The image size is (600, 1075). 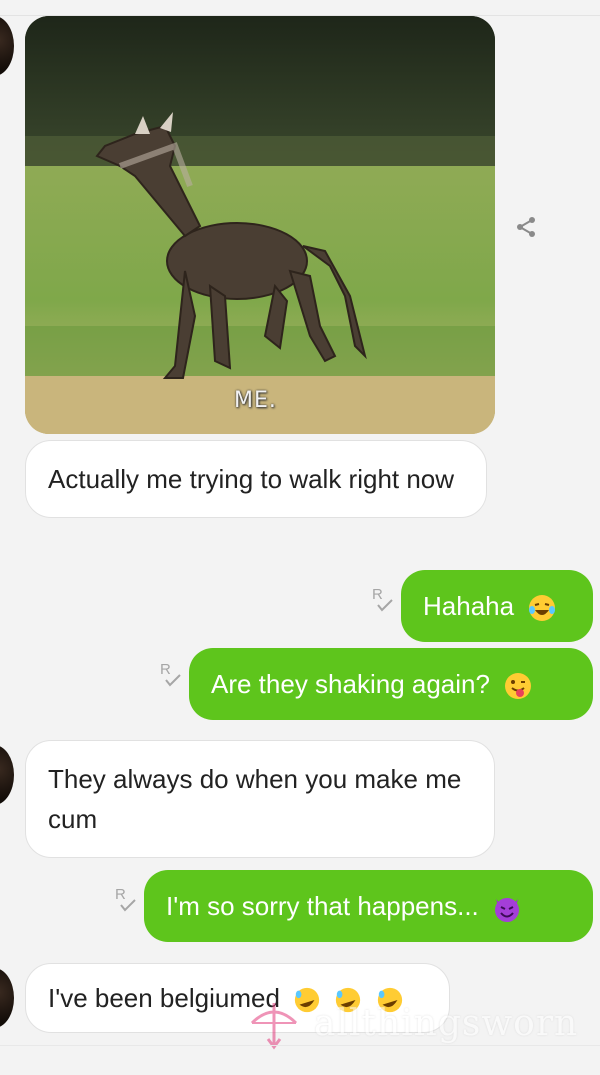 I want to click on laughing-tears-emoji, so click(x=542, y=608).